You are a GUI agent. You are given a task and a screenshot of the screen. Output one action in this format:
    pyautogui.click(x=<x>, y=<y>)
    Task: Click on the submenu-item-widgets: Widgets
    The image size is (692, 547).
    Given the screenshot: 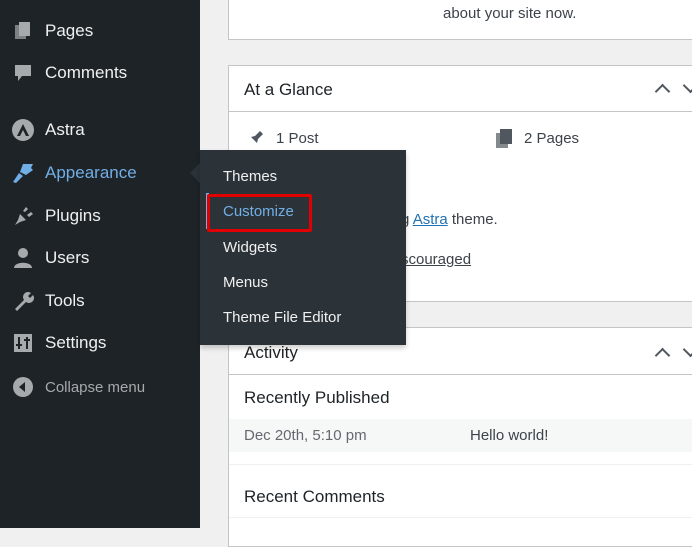 What is the action you would take?
    pyautogui.click(x=250, y=248)
    